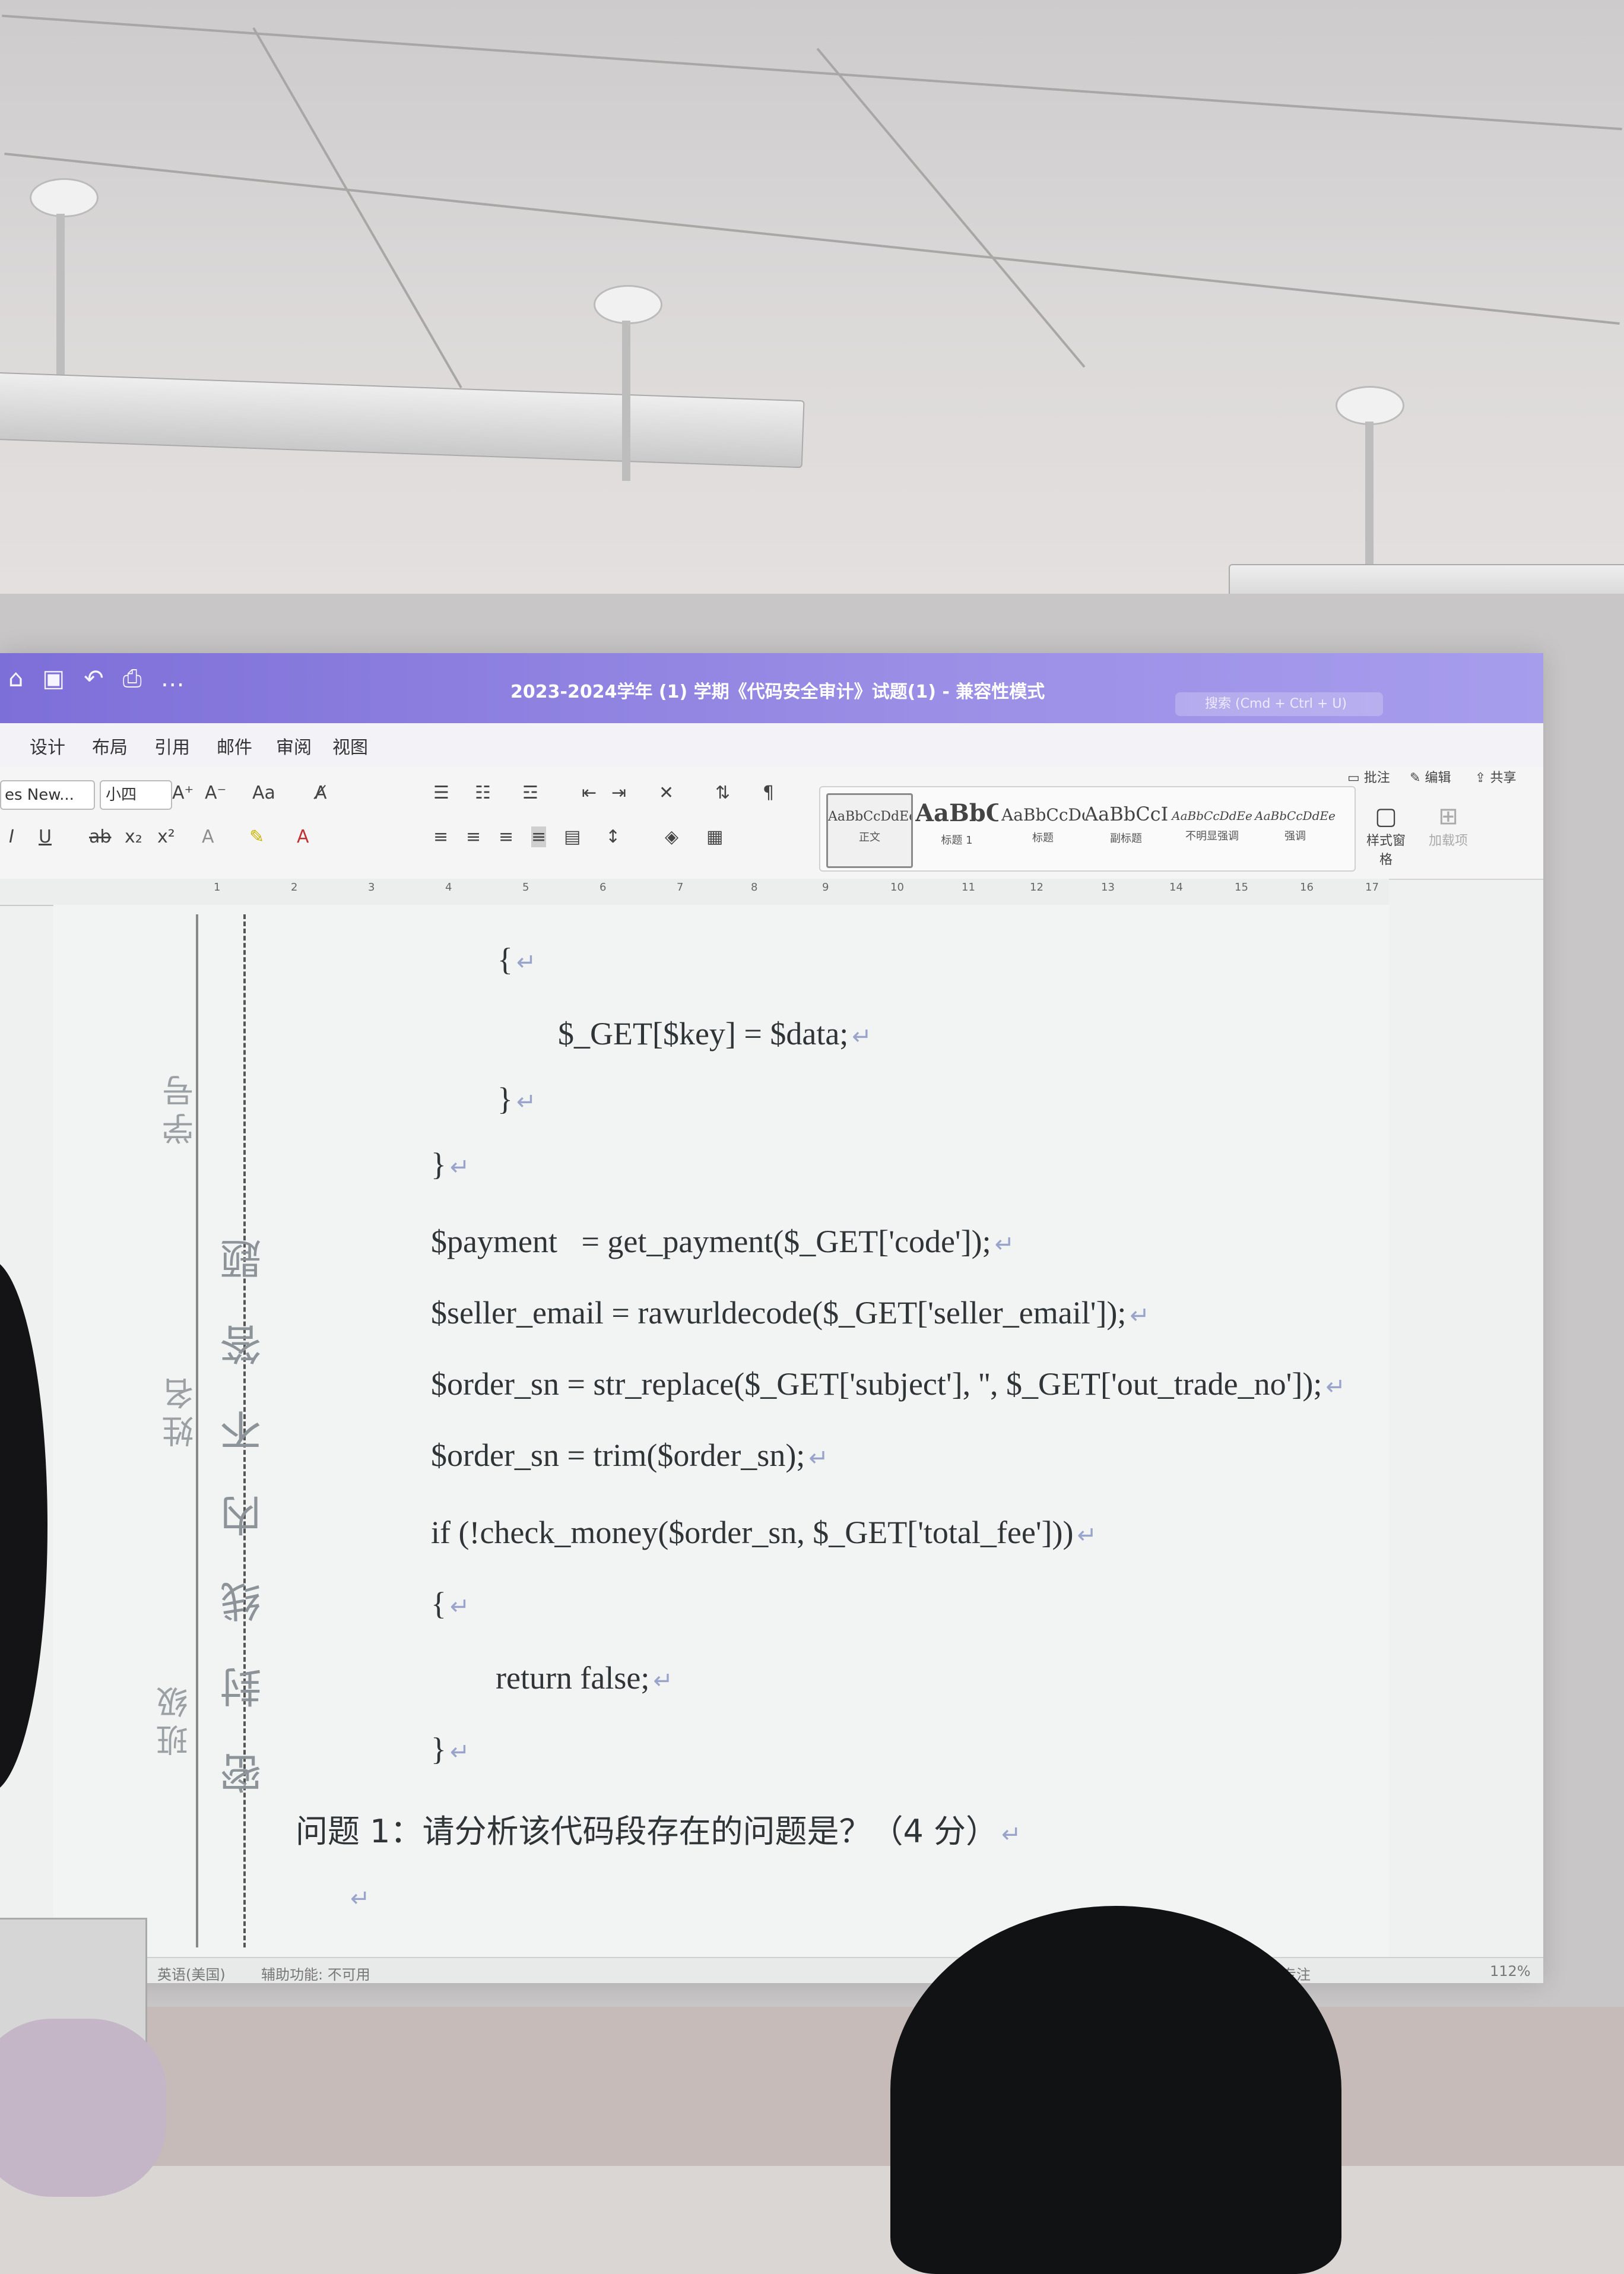 This screenshot has width=1624, height=2274. What do you see at coordinates (603, 888) in the screenshot?
I see `ruler-tick: 6` at bounding box center [603, 888].